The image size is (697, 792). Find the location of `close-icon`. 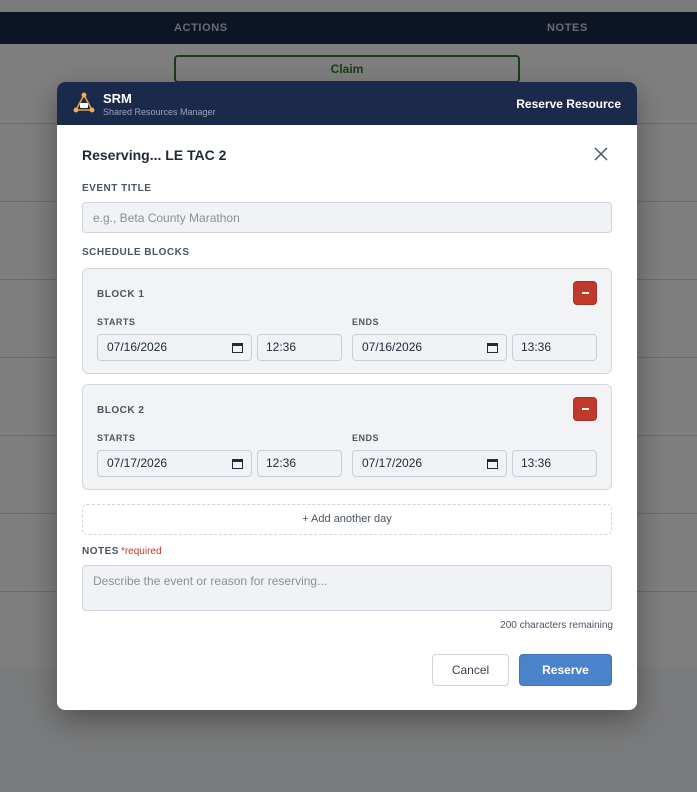

close-icon is located at coordinates (601, 154).